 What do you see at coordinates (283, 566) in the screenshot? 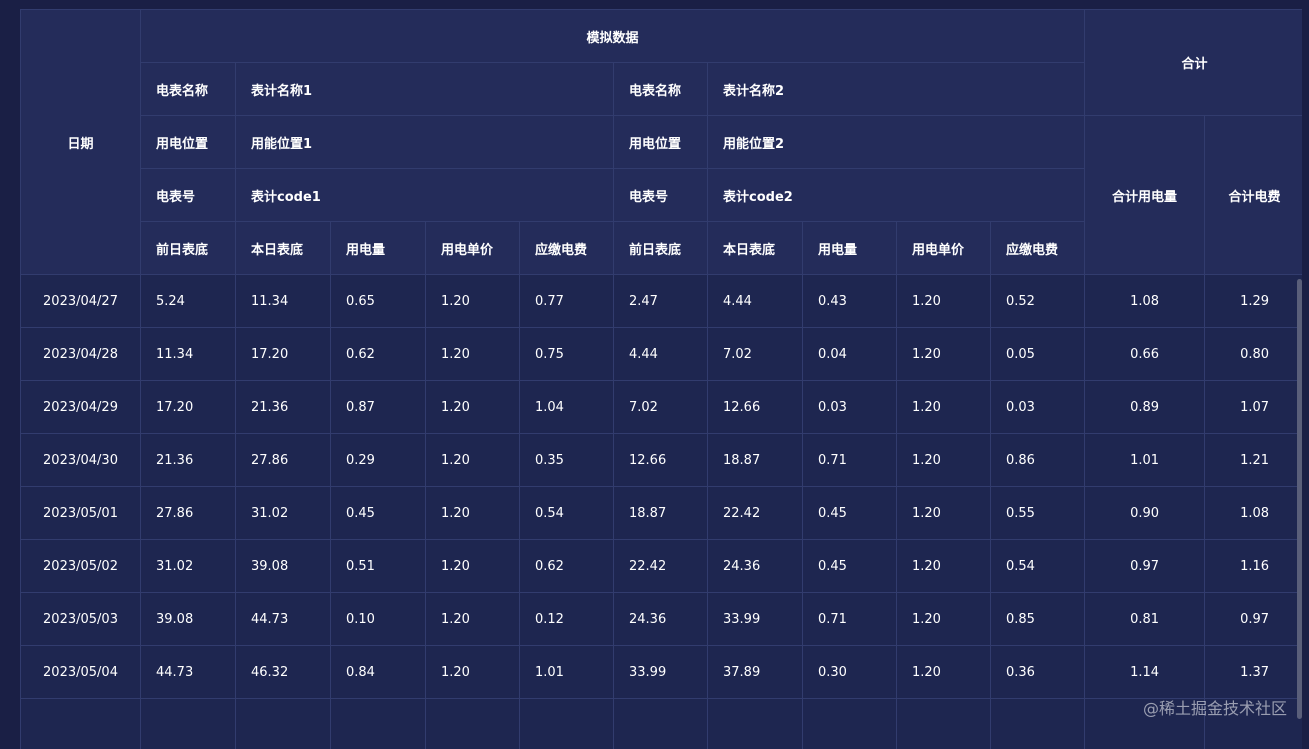
I see `table-cell: 39.08` at bounding box center [283, 566].